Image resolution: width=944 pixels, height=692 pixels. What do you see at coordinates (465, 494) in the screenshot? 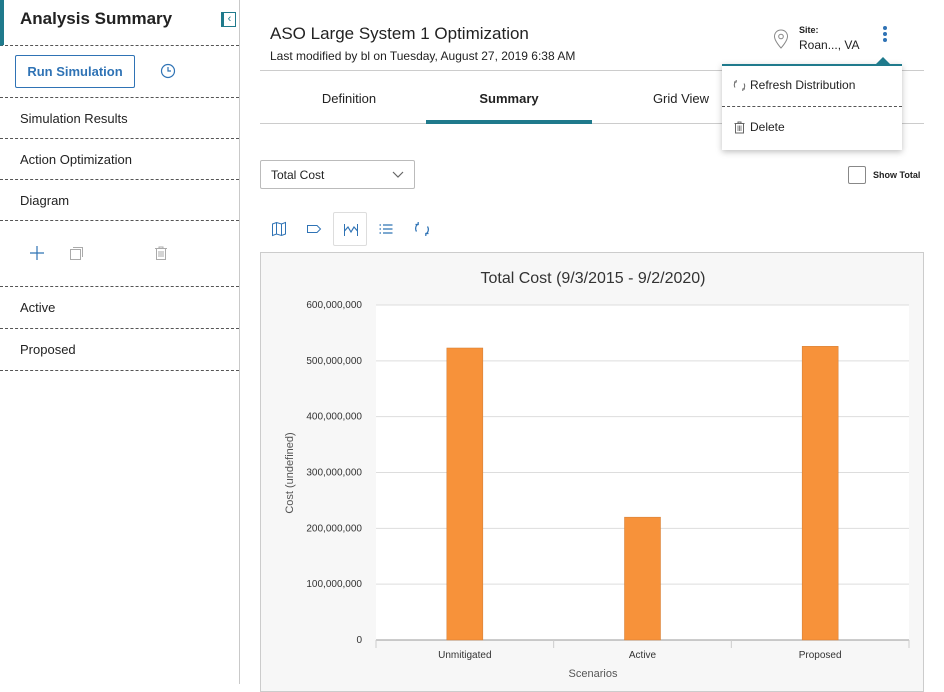
I see `bar-unmitigated` at bounding box center [465, 494].